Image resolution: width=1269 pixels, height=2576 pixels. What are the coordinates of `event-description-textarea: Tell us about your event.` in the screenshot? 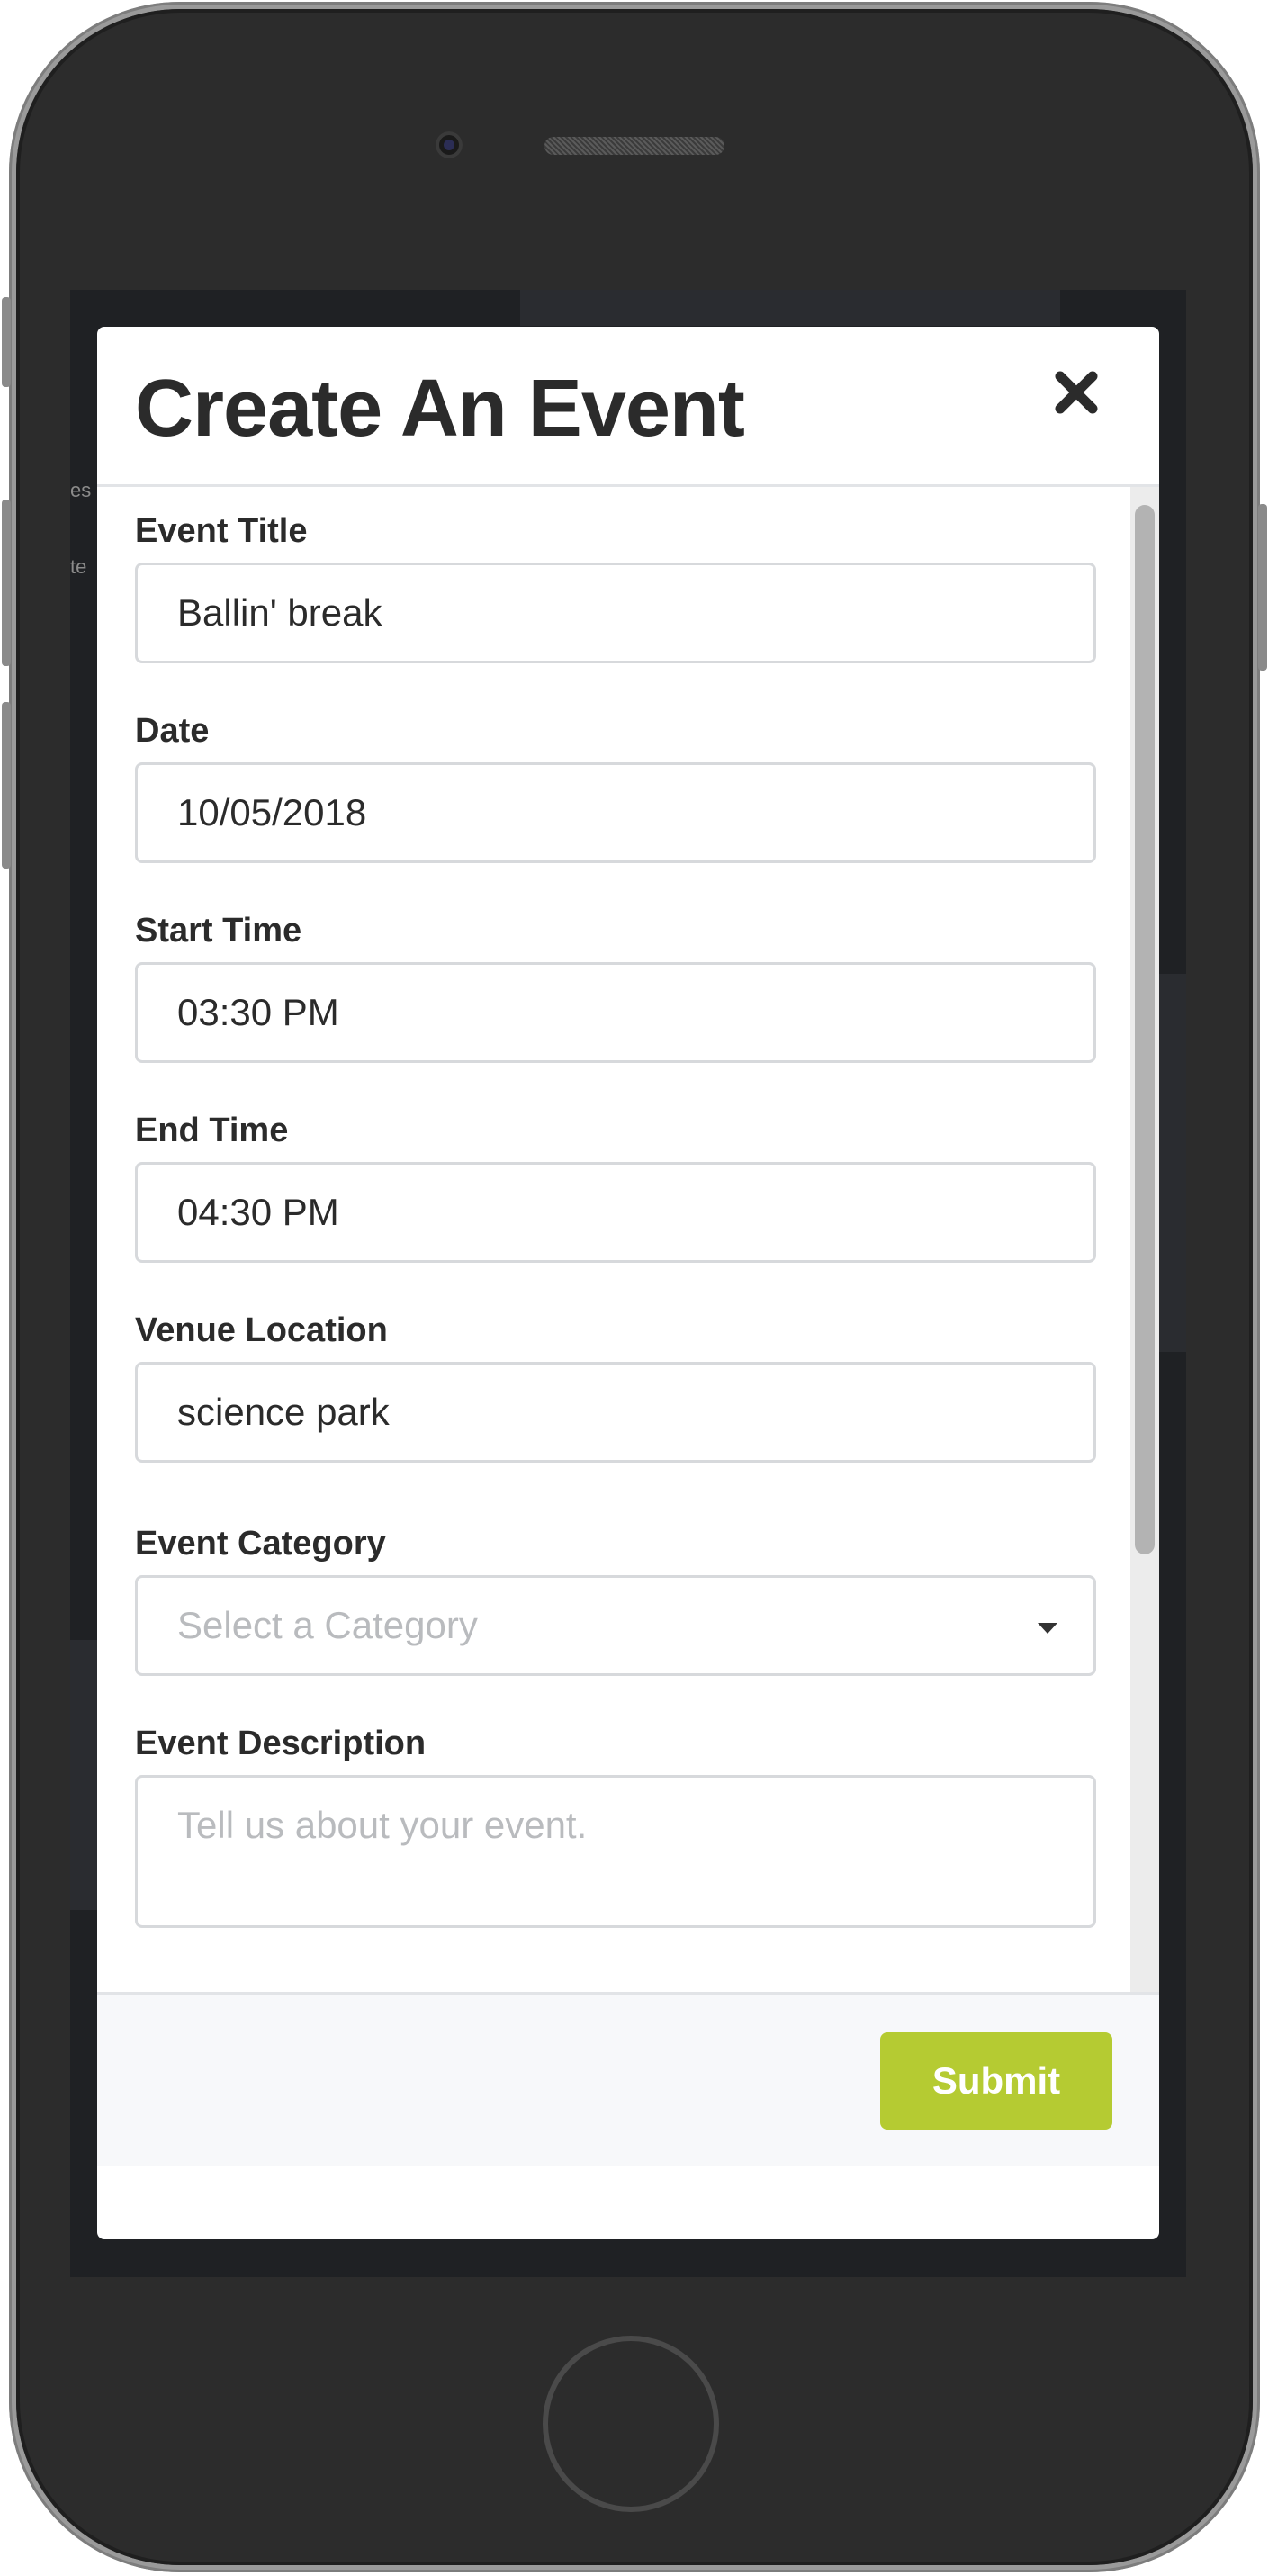 It's located at (615, 1851).